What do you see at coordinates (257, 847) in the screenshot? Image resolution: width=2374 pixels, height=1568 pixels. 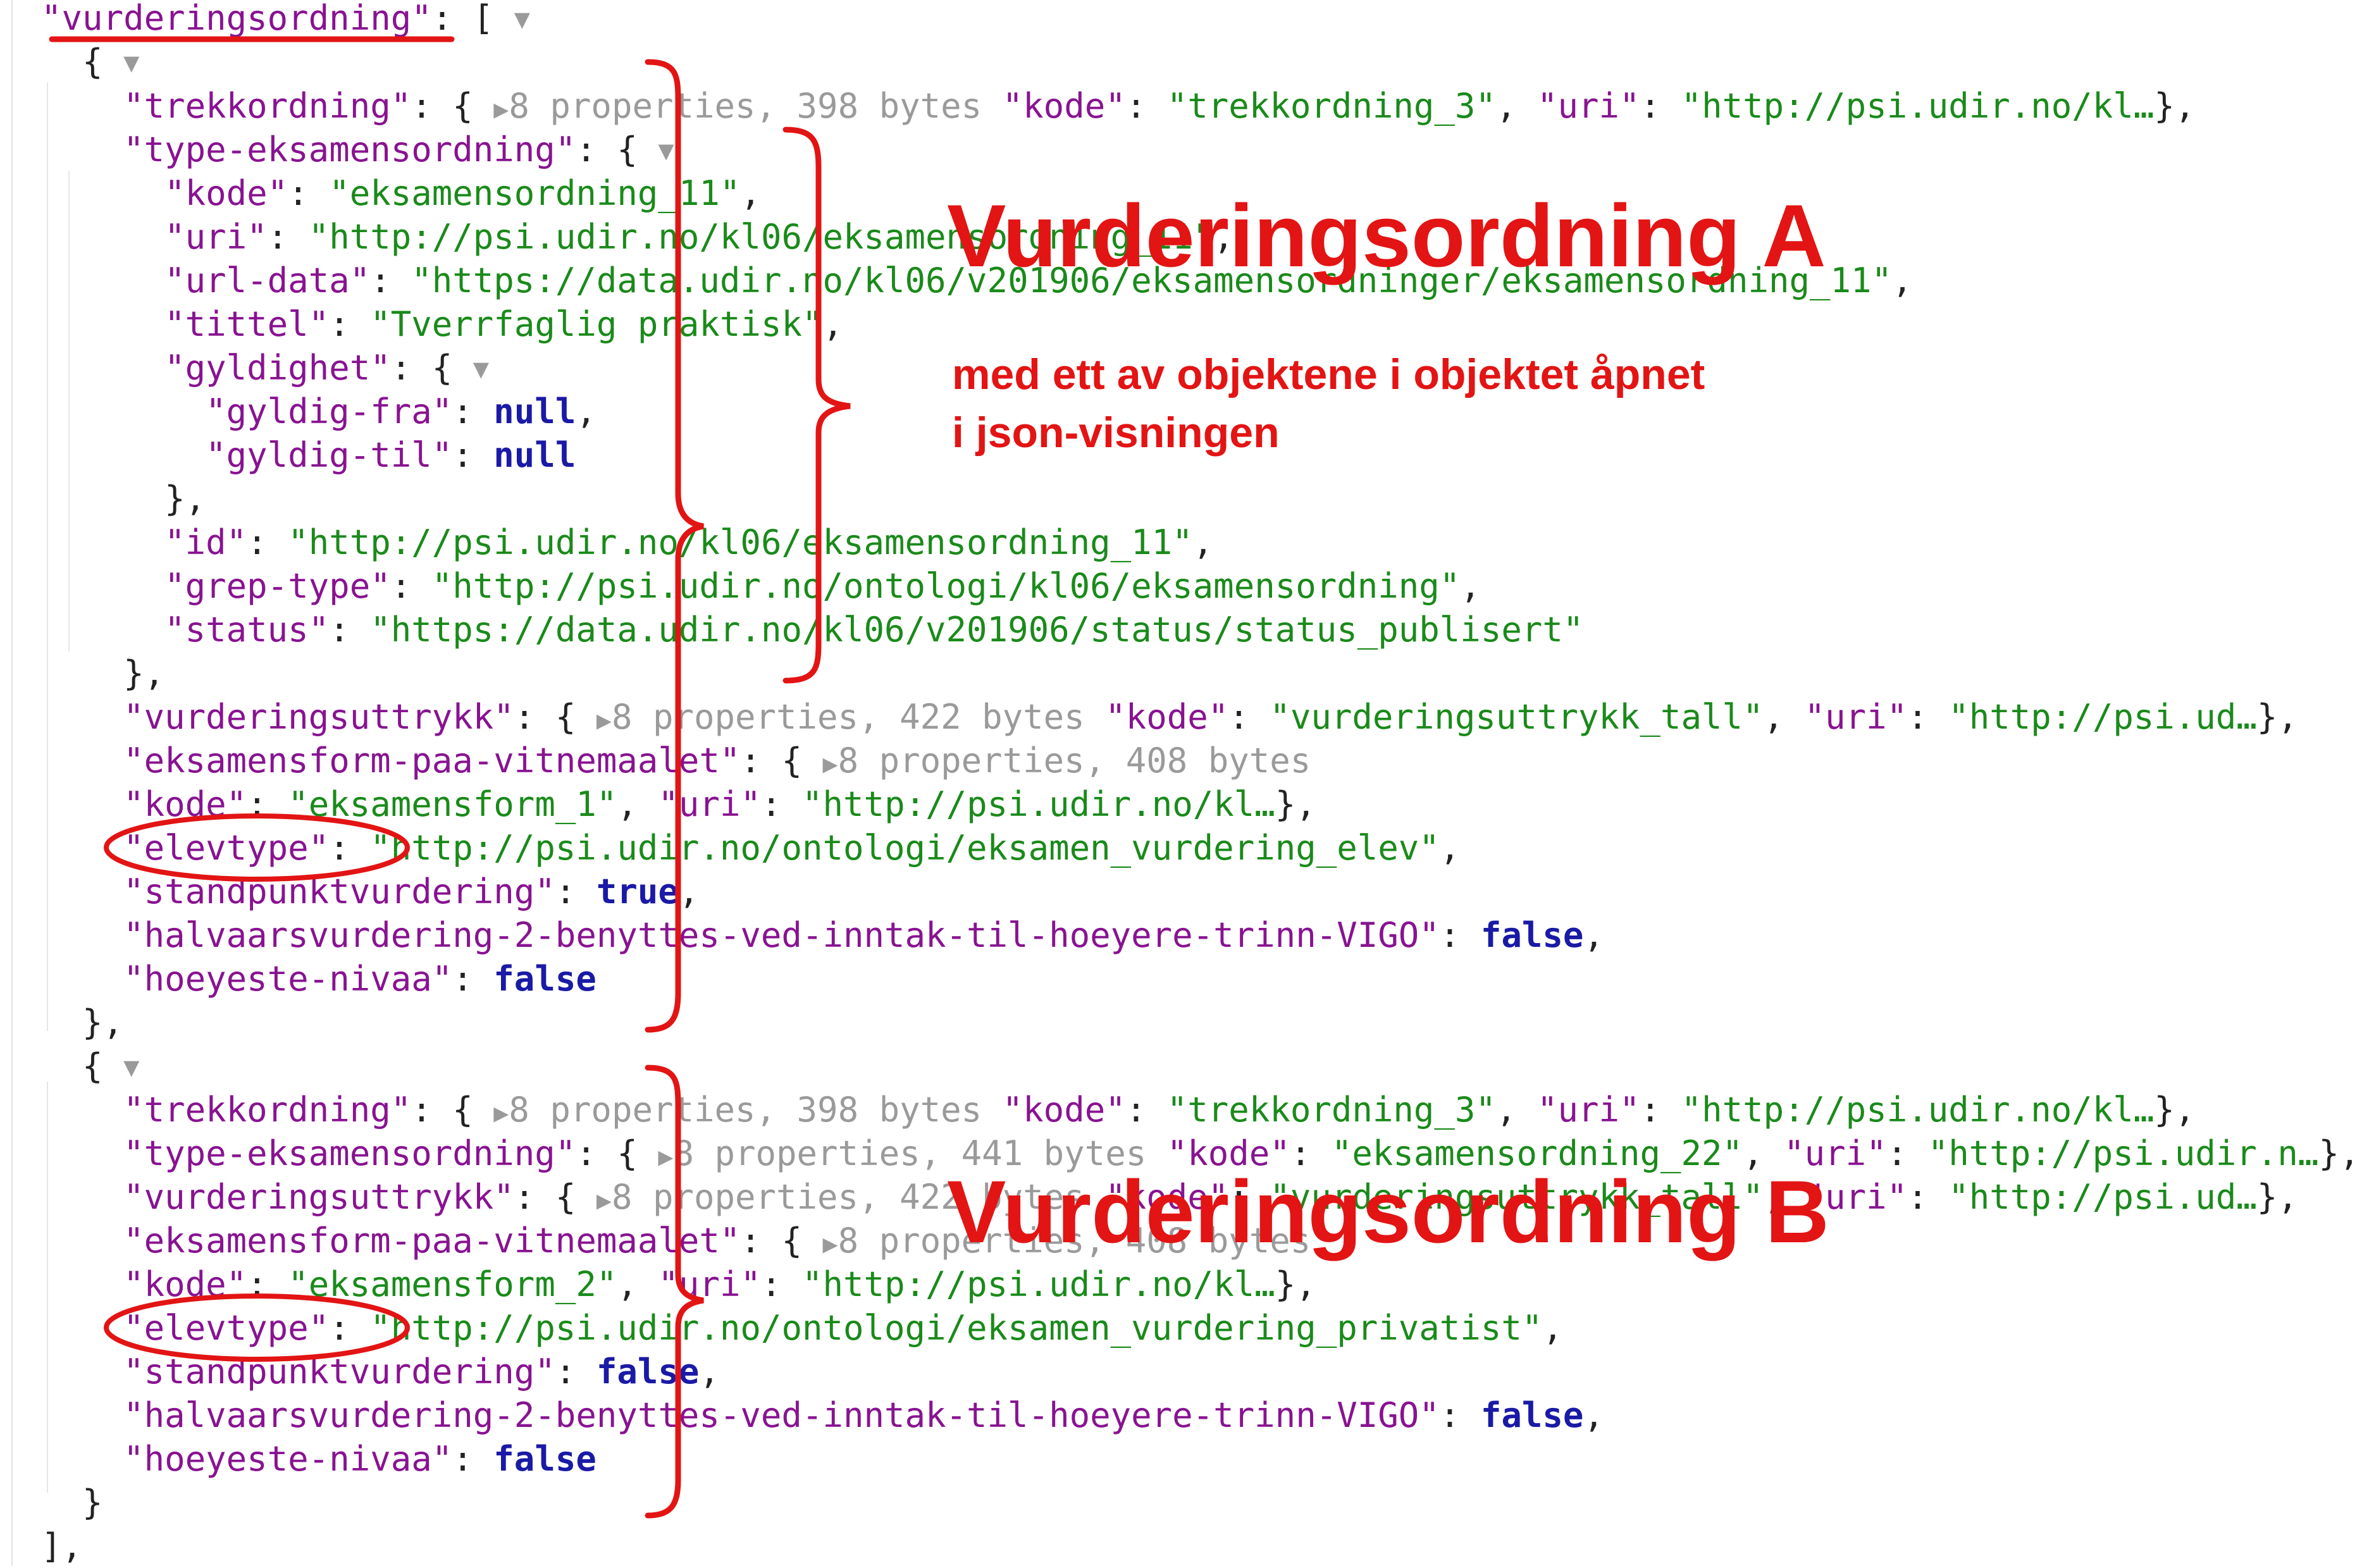 I see `elevtype-a-highlight-icon` at bounding box center [257, 847].